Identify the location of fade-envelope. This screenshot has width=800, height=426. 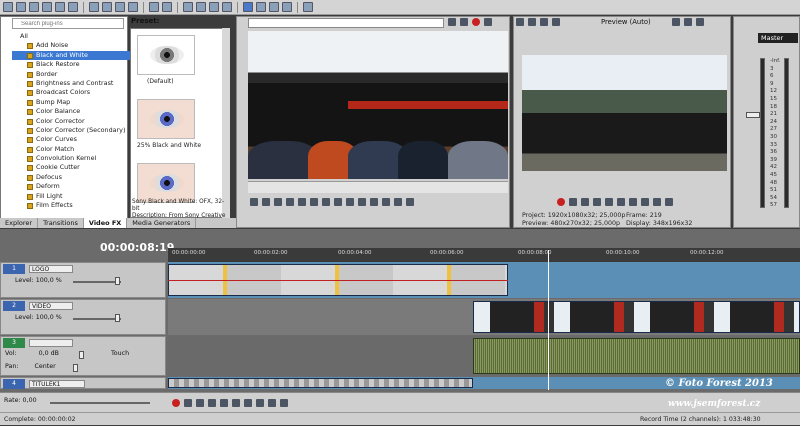
(338, 280).